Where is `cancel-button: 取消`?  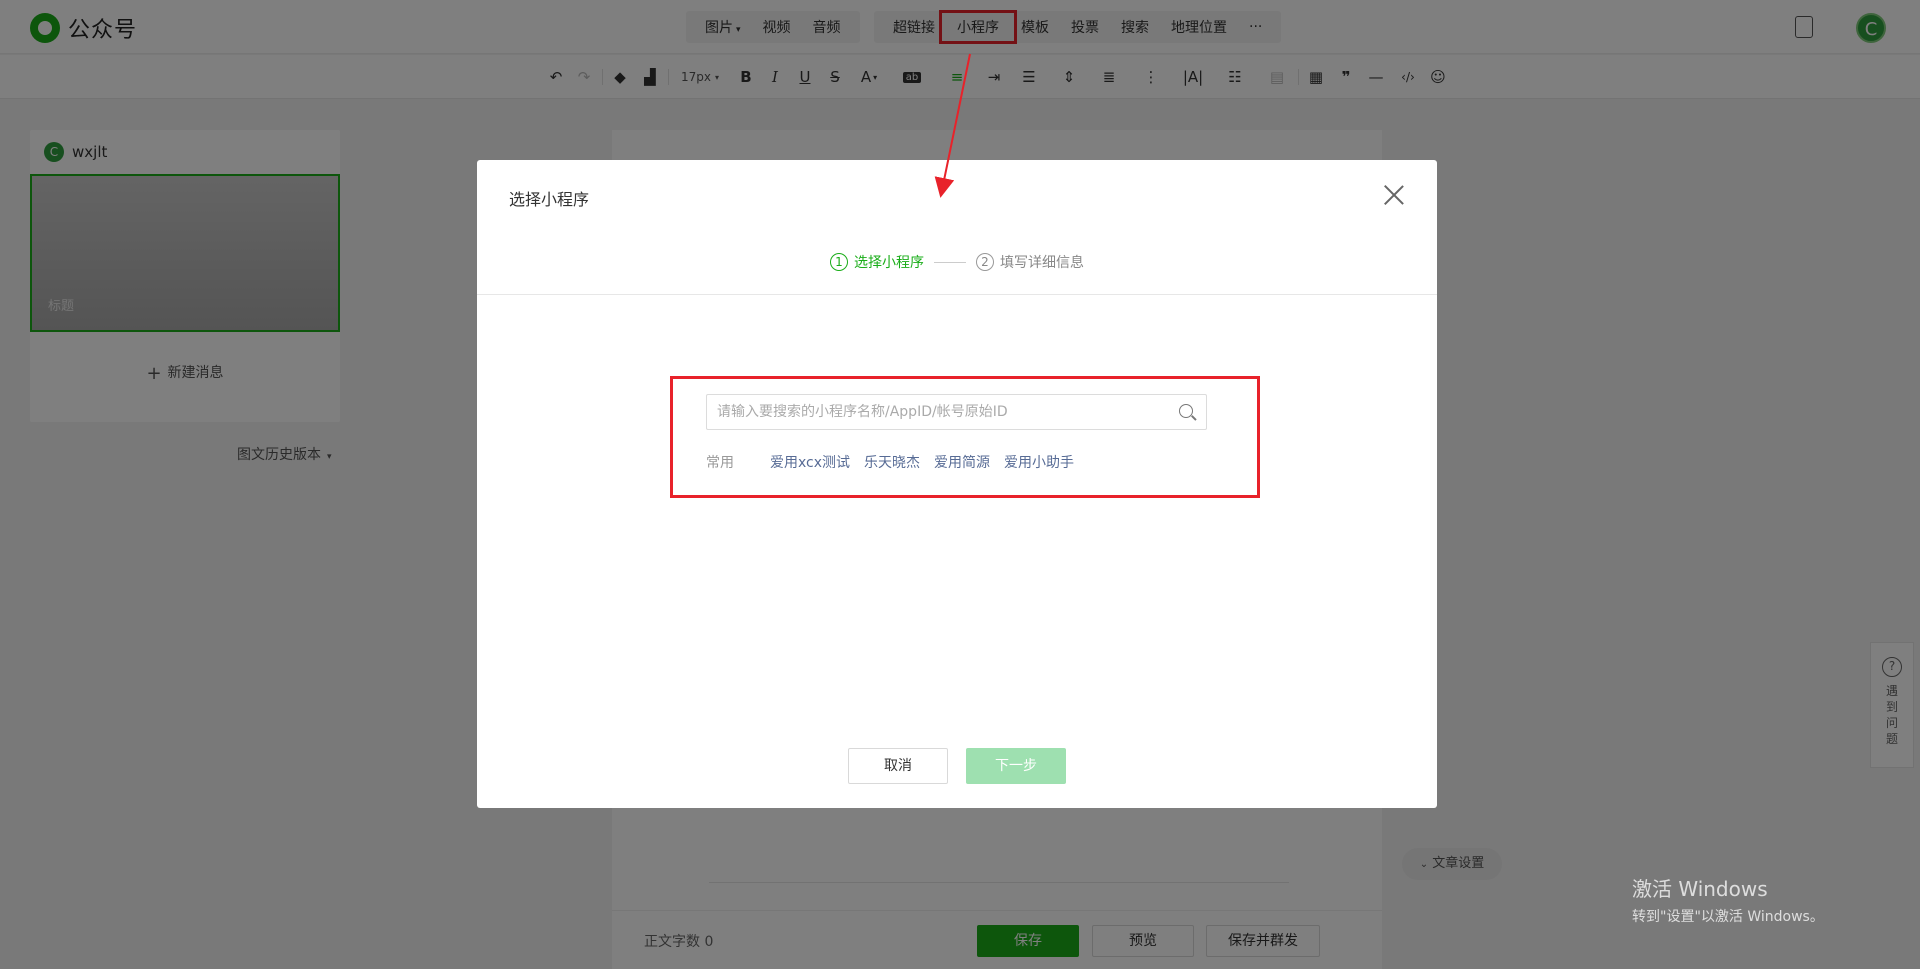 cancel-button: 取消 is located at coordinates (898, 766).